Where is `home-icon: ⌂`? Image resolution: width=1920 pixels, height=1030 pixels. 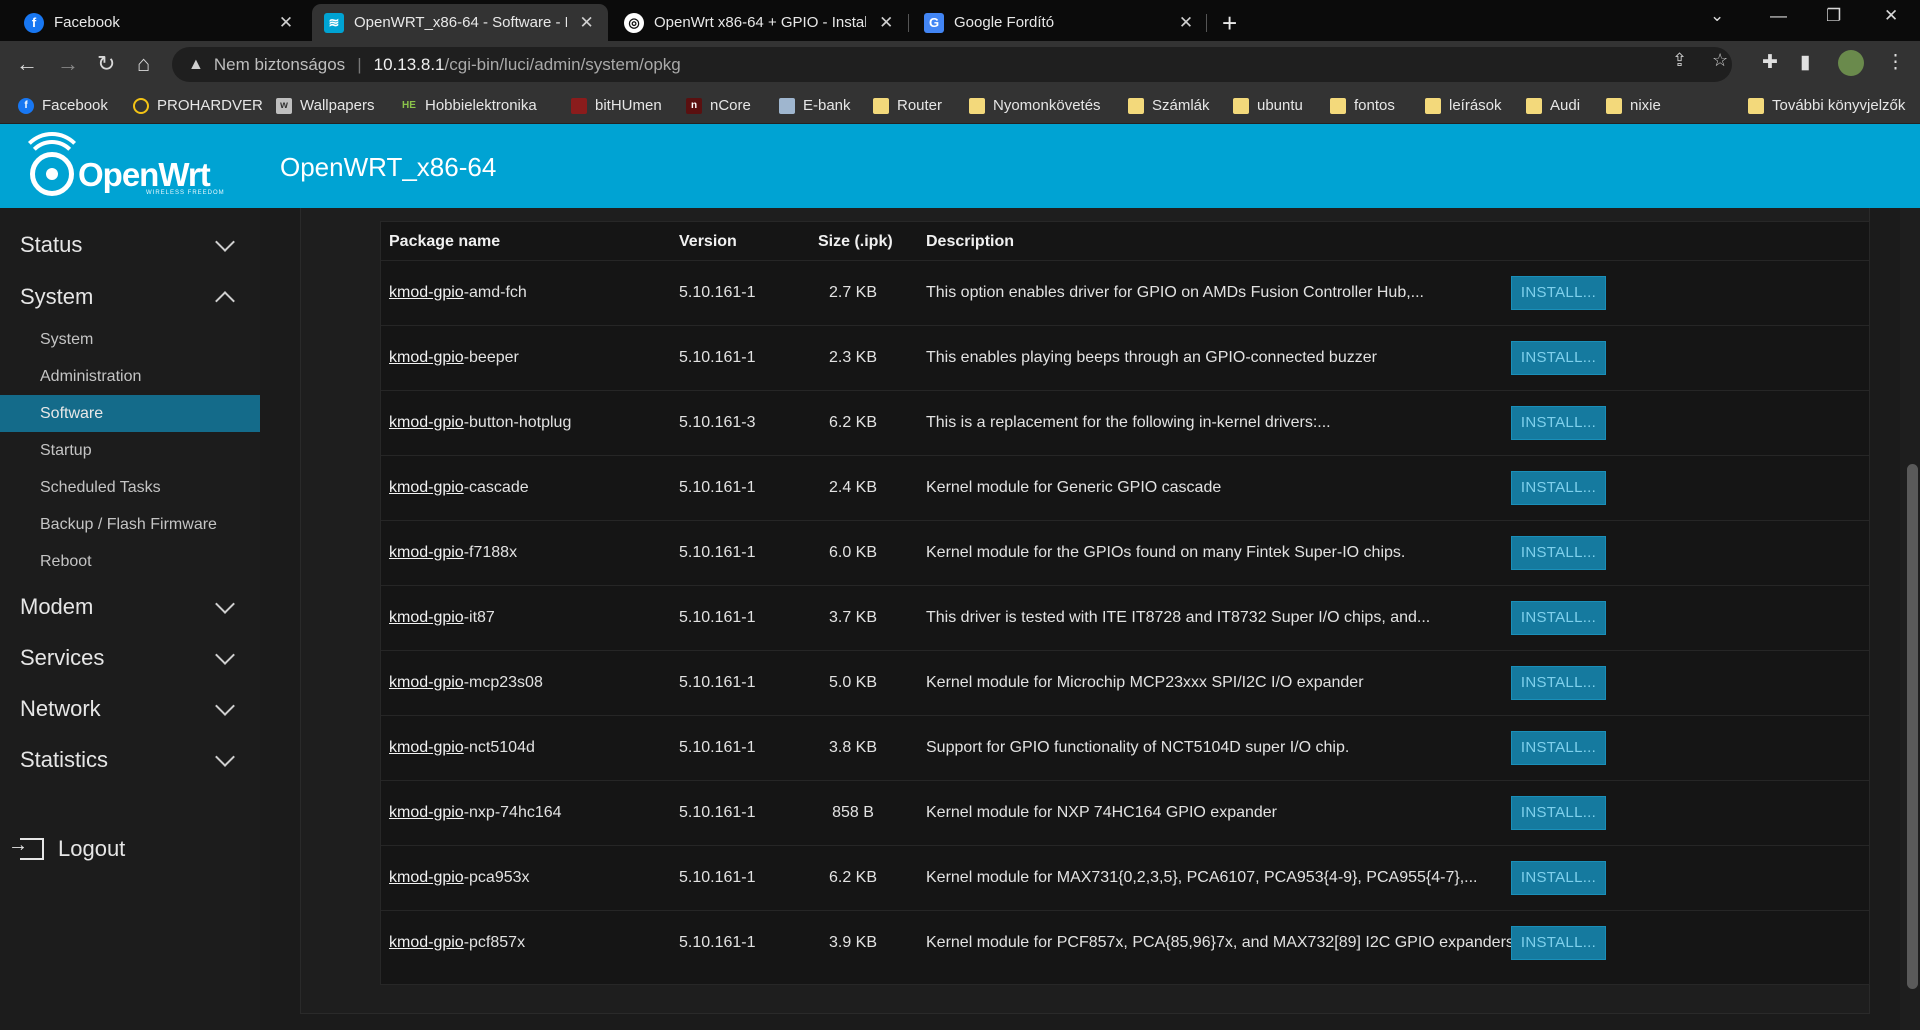
home-icon: ⌂ is located at coordinates (143, 64).